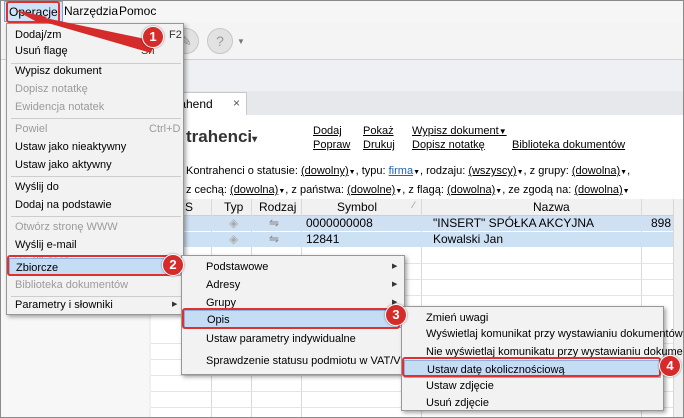 The height and width of the screenshot is (418, 684). Describe the element at coordinates (173, 265) in the screenshot. I see `step-badge-2: 2` at that location.